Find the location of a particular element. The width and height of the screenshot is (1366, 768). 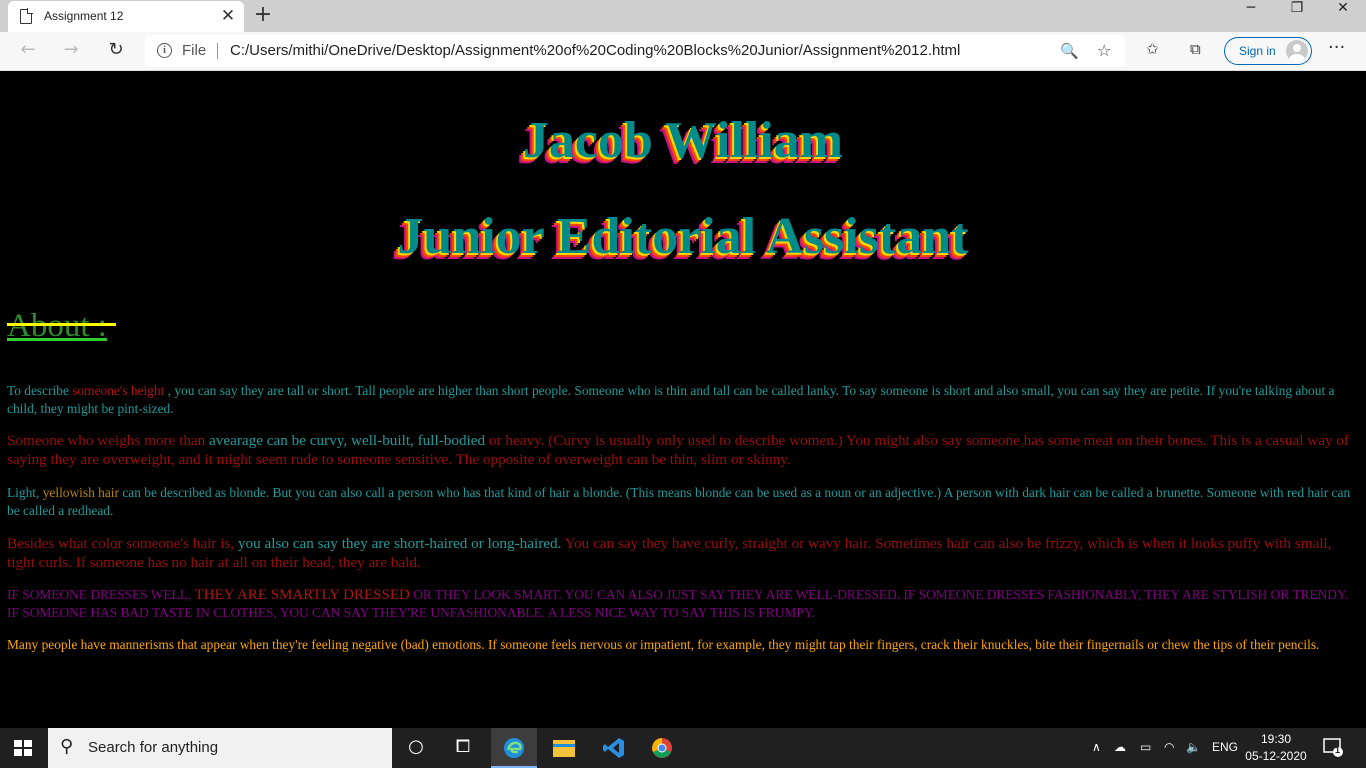

tab-title: Assignment 12 is located at coordinates (84, 16).